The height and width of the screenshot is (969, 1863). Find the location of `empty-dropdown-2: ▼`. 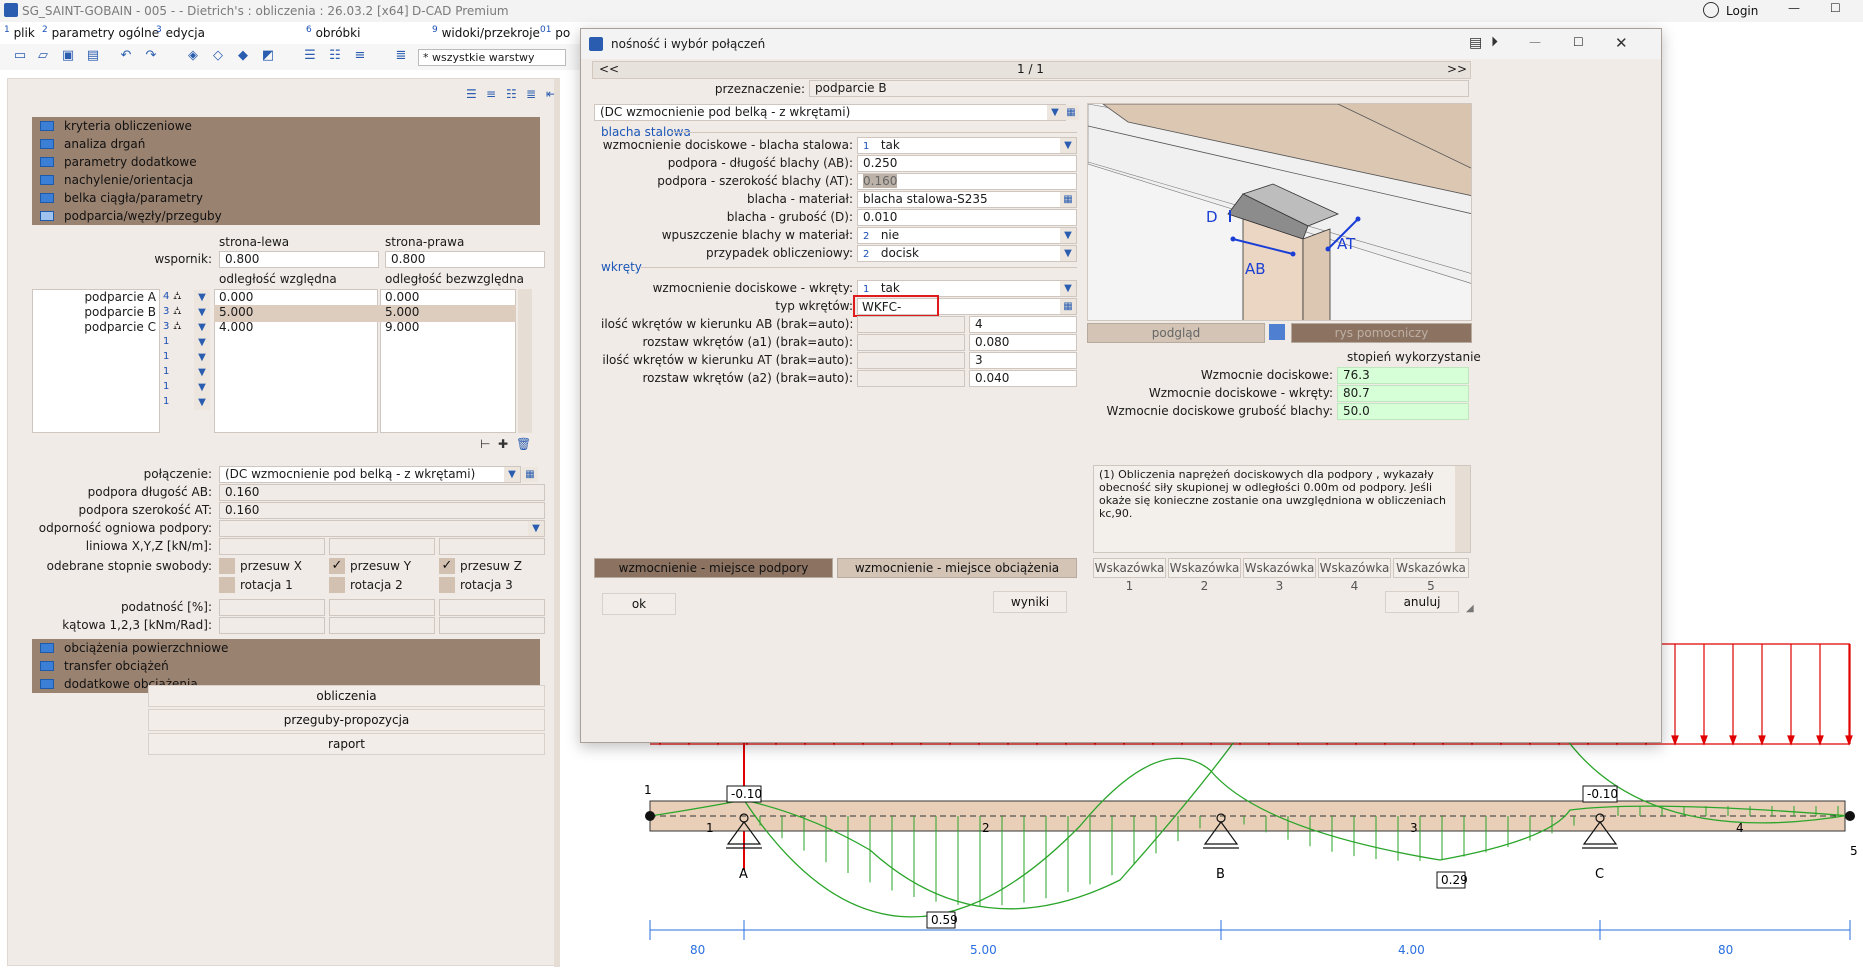

empty-dropdown-2: ▼ is located at coordinates (202, 357).